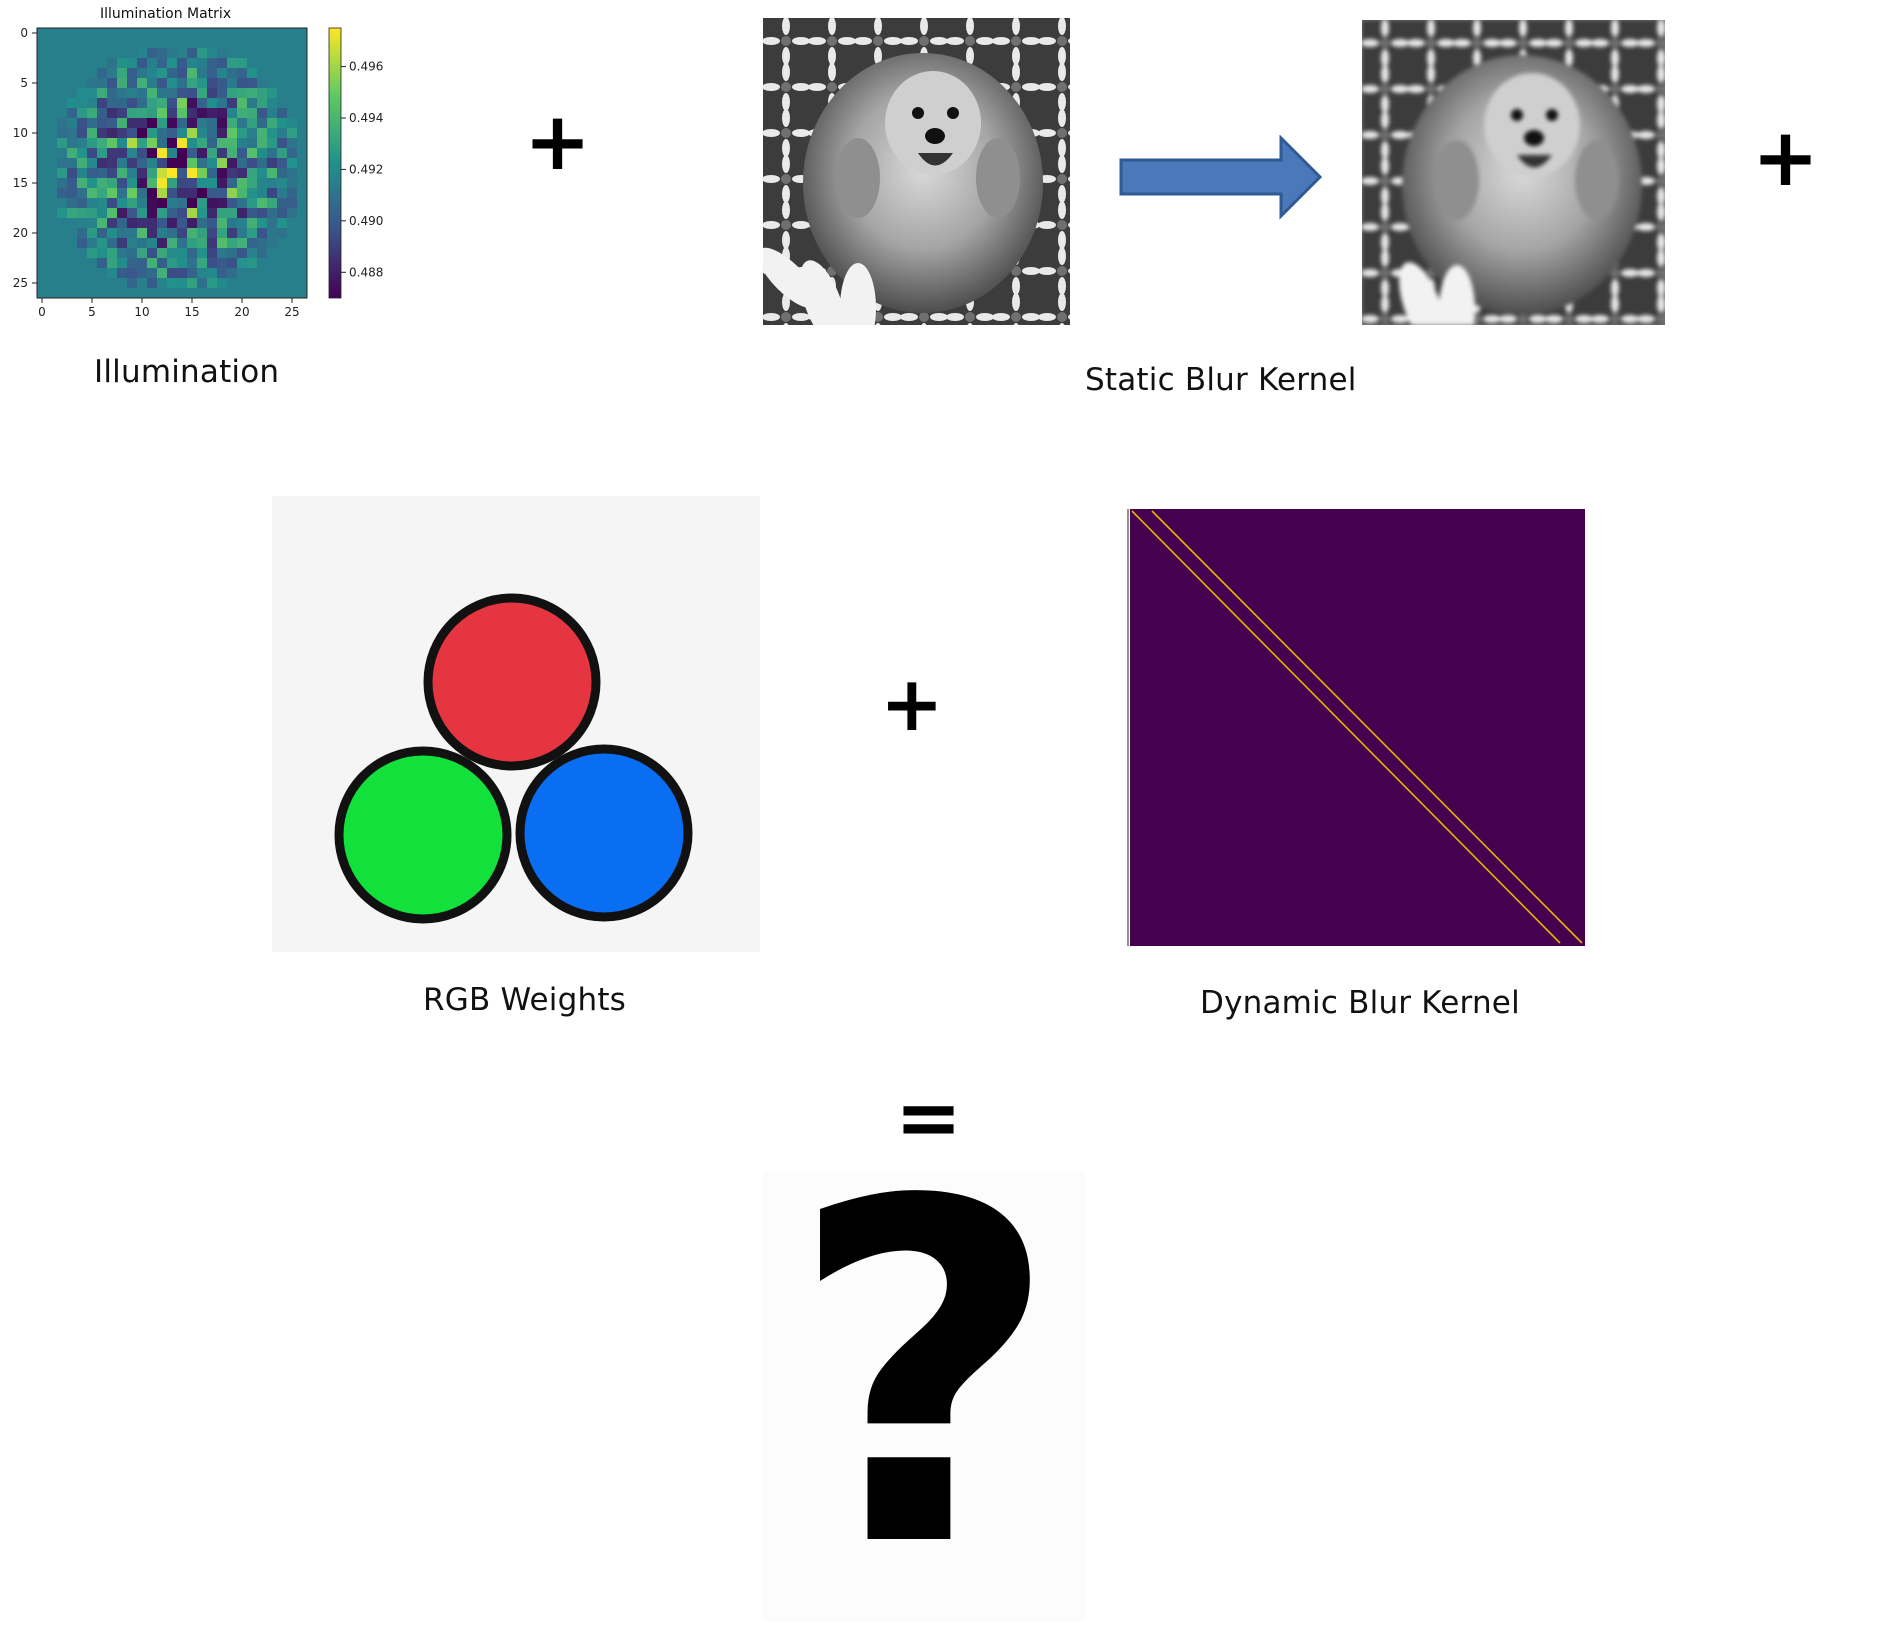  What do you see at coordinates (1221, 177) in the screenshot?
I see `right-arrow-icon` at bounding box center [1221, 177].